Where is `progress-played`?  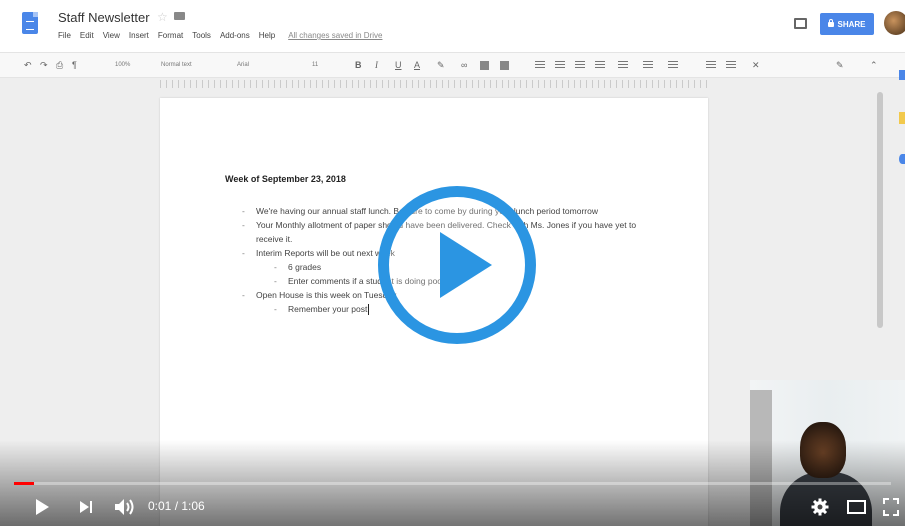 progress-played is located at coordinates (24, 483).